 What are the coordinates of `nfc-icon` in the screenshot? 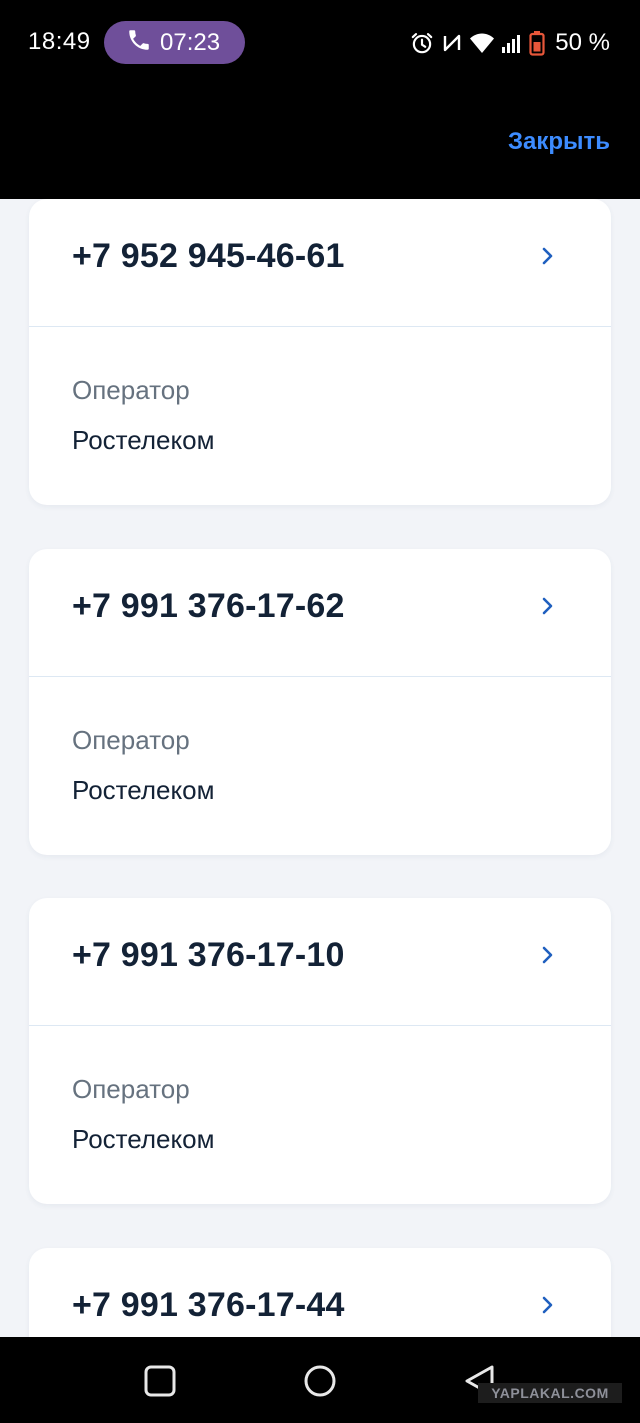 It's located at (452, 43).